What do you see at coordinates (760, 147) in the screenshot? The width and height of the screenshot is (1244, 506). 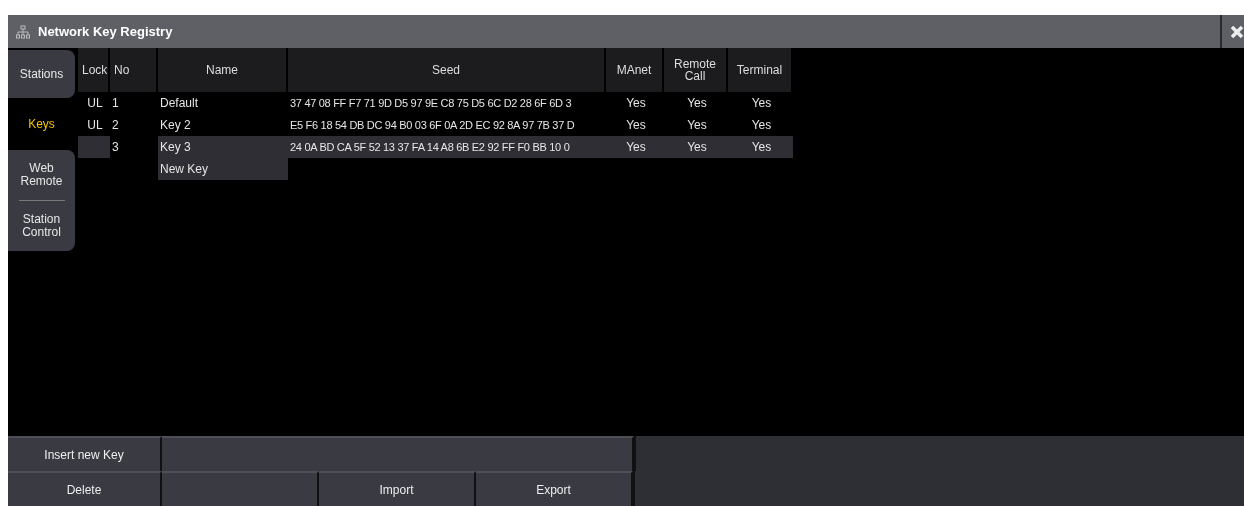 I see `terminal-cell: Yes` at bounding box center [760, 147].